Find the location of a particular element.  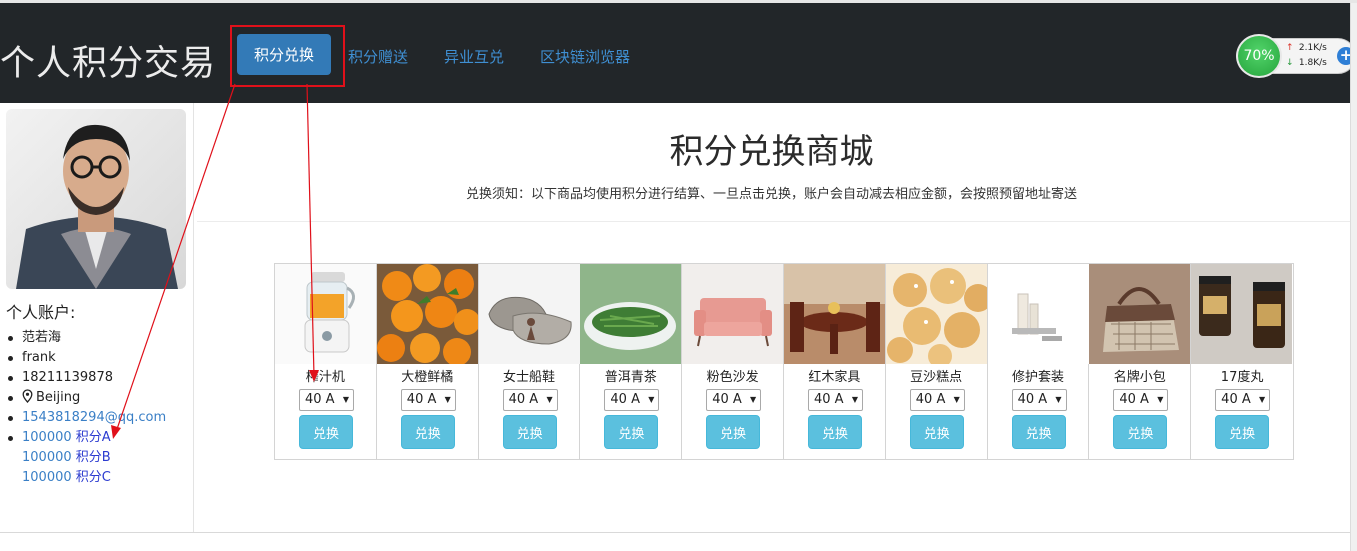

network-speed-widget: 70% ↑ 2.1K/s ↓ 1.8K/s + is located at coordinates (1296, 56).